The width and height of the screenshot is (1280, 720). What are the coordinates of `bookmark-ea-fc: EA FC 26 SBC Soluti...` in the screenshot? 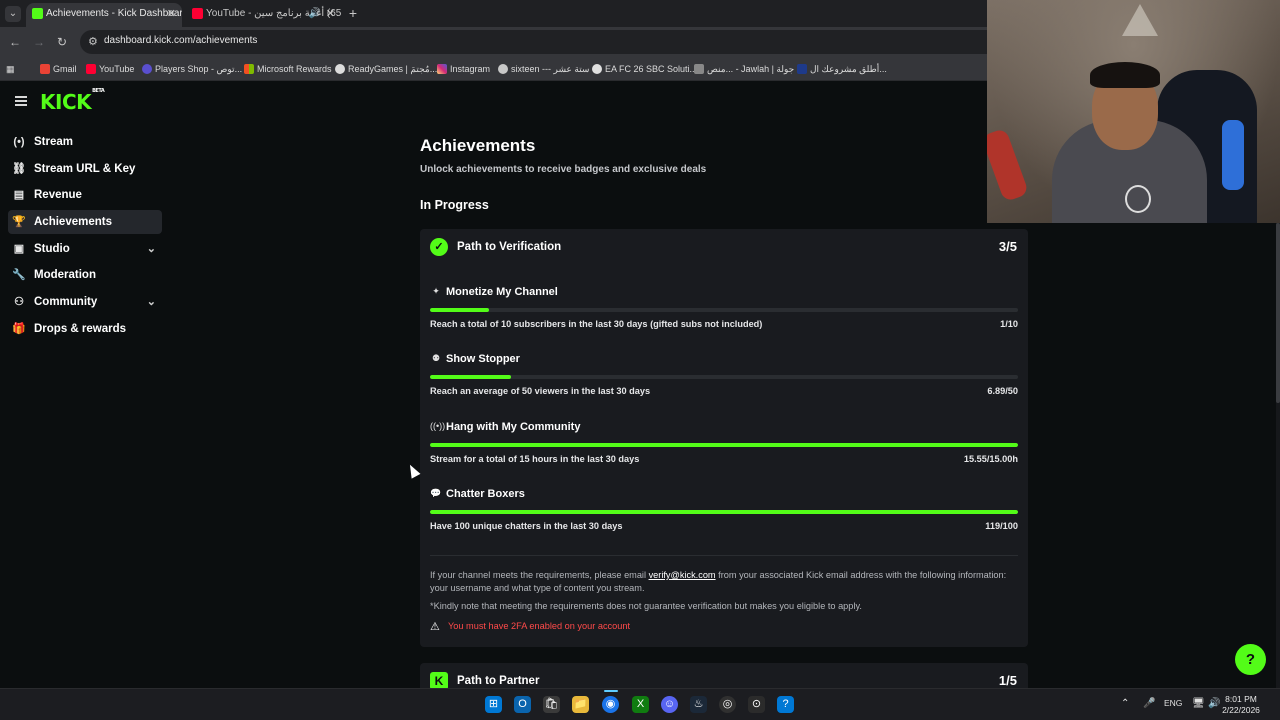 It's located at (644, 69).